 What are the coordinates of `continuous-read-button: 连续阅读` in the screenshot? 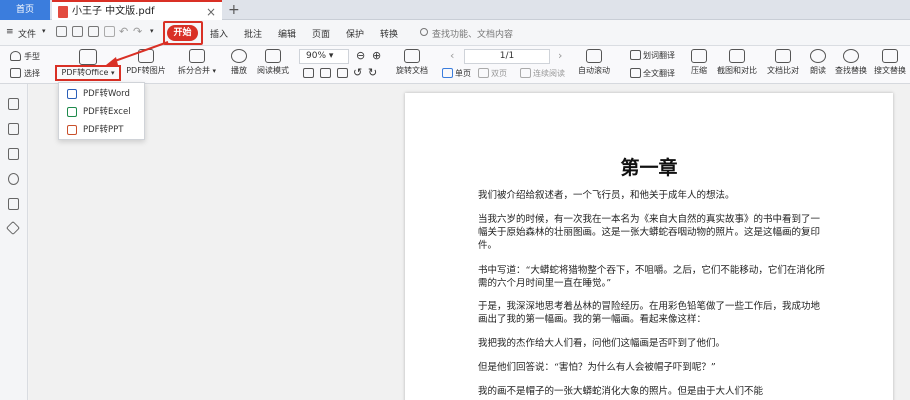 It's located at (549, 73).